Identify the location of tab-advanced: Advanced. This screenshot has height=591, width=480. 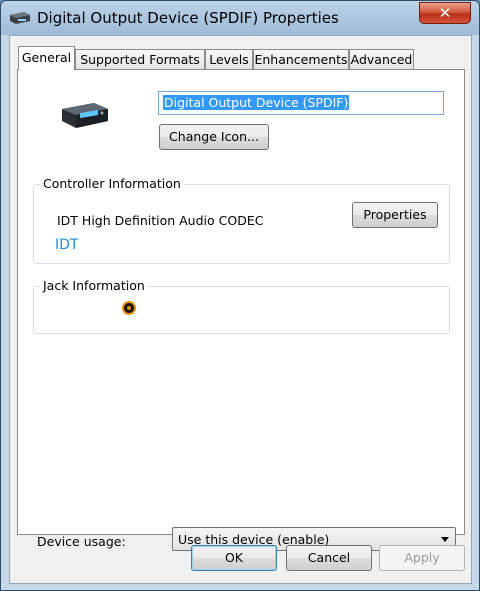
(381, 59).